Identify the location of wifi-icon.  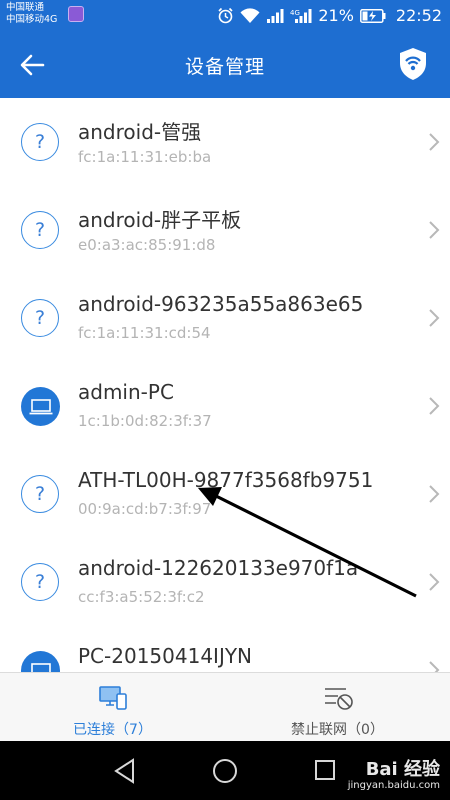
(250, 15).